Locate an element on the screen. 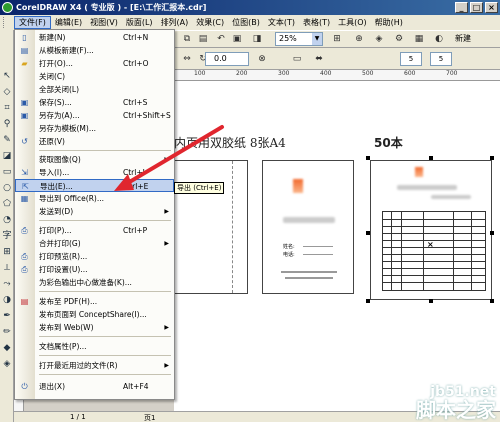  site-watermark: jb51.net 脚本之家 is located at coordinates (456, 402).